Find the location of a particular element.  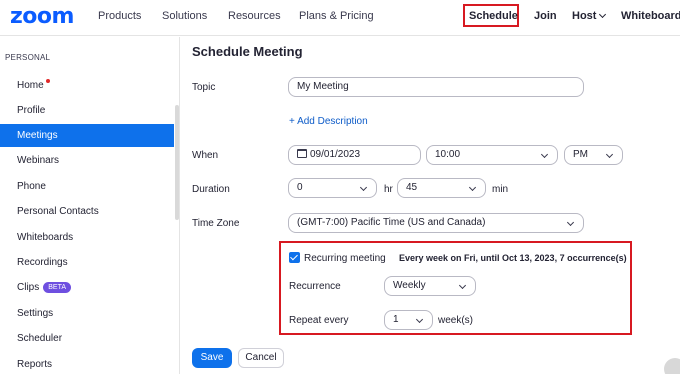

duration-label: Duration is located at coordinates (211, 189).